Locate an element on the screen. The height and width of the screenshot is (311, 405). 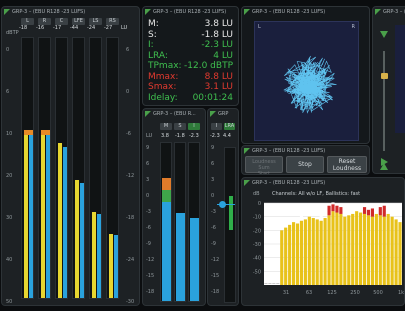
scale-label: -18 is located at coordinates (130, 218).